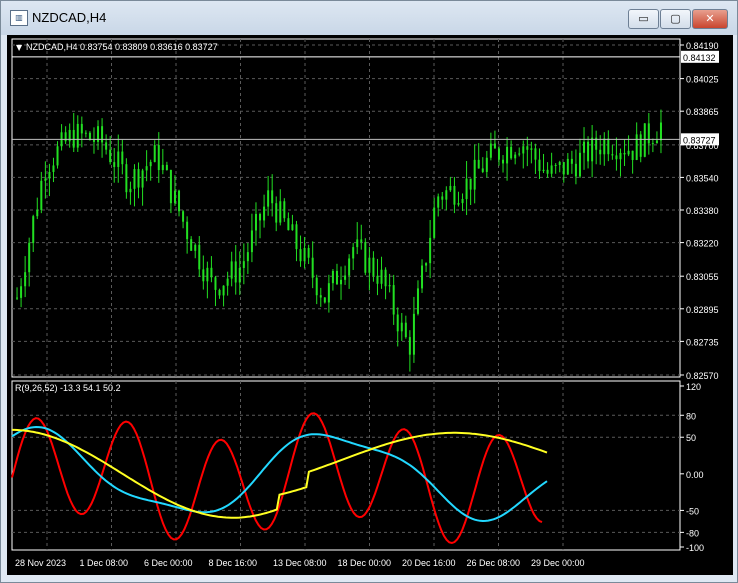  I want to click on price-label: 0.83220, so click(702, 244).